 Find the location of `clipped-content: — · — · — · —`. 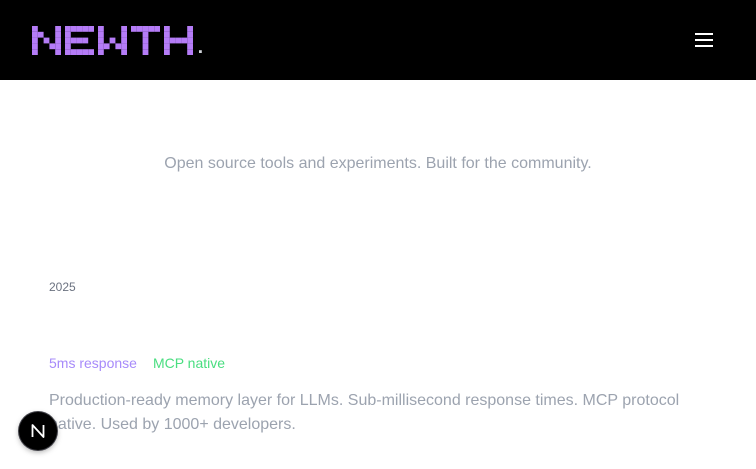

clipped-content: — · — · — · — is located at coordinates (220, 465).